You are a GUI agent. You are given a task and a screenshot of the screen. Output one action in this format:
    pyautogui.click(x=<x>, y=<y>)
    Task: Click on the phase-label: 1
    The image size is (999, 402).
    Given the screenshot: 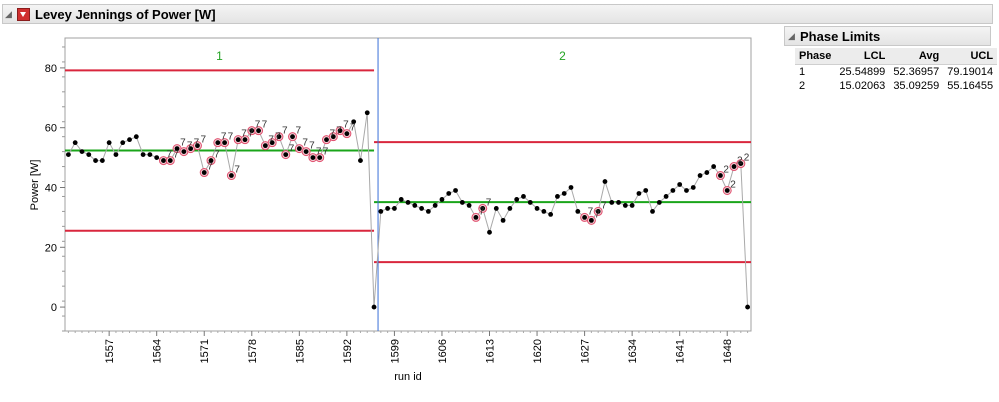 What is the action you would take?
    pyautogui.click(x=219, y=56)
    